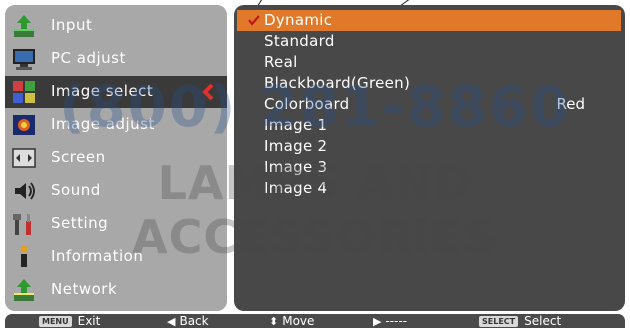  Describe the element at coordinates (543, 321) in the screenshot. I see `guide-select-label: Select` at that location.